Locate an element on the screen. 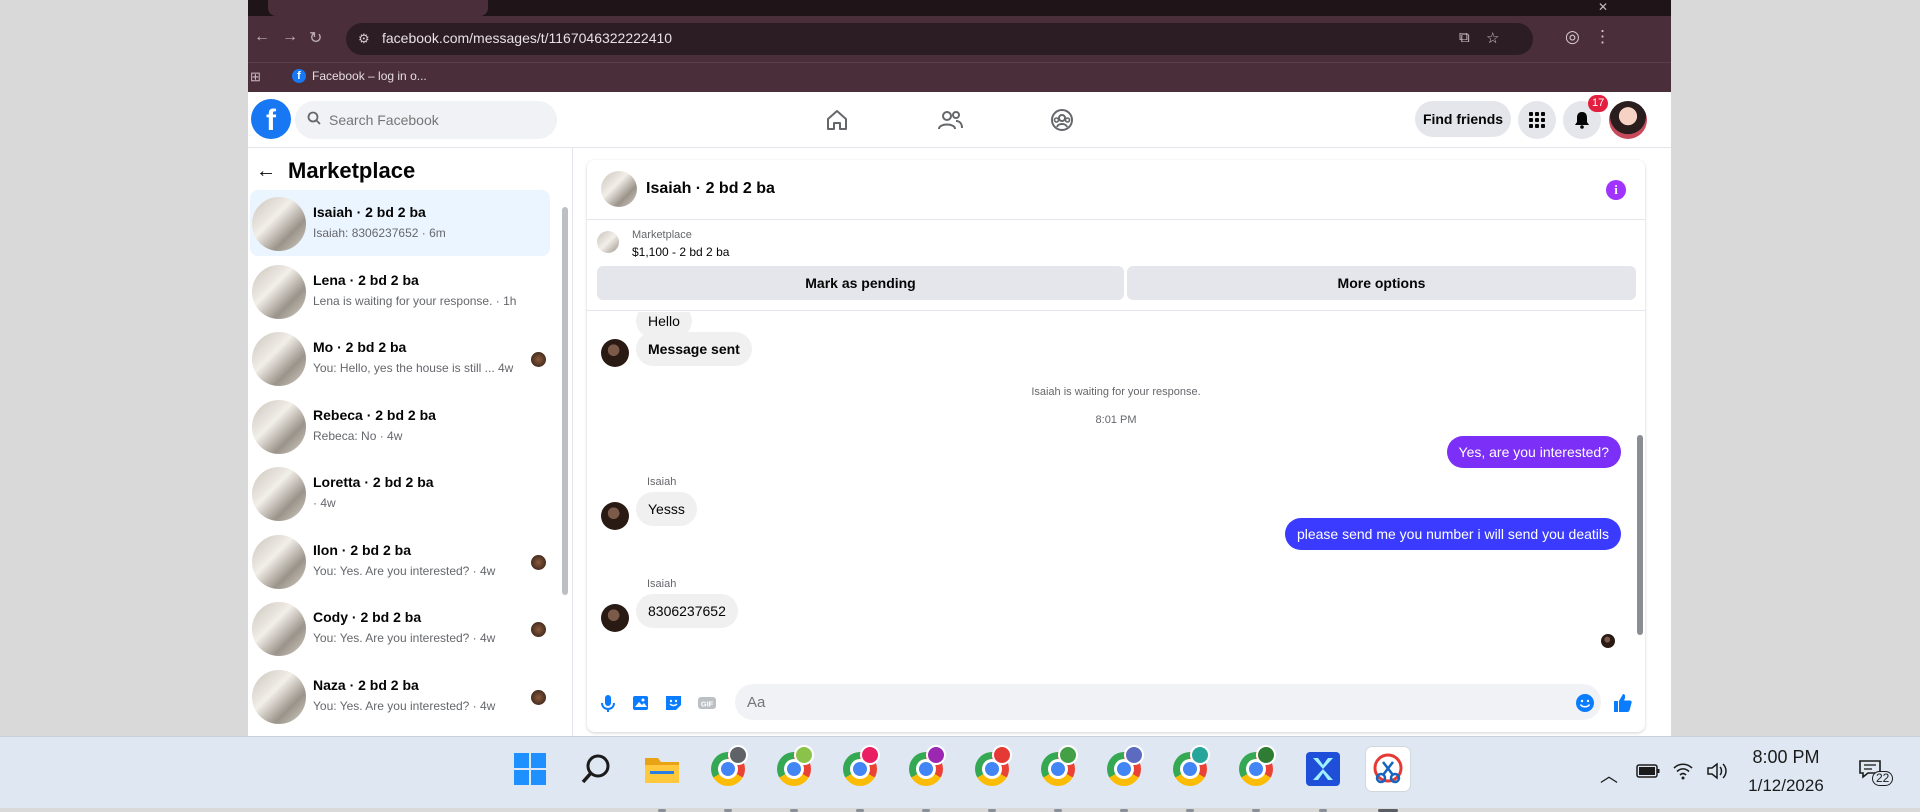 The image size is (1920, 812). sticker-icon is located at coordinates (674, 703).